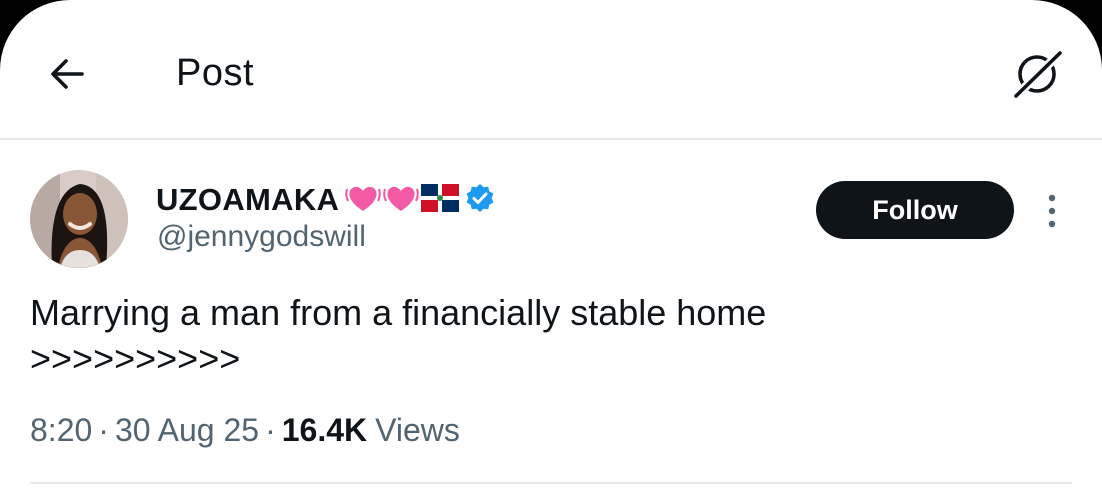 The height and width of the screenshot is (502, 1102). I want to click on grok-icon, so click(1038, 74).